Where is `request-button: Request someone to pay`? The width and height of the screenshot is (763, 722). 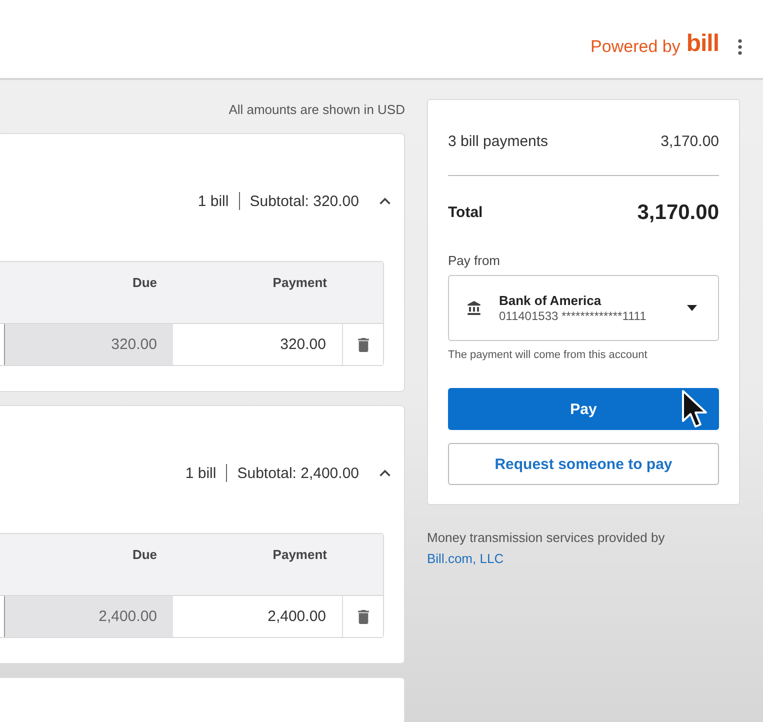
request-button: Request someone to pay is located at coordinates (583, 464).